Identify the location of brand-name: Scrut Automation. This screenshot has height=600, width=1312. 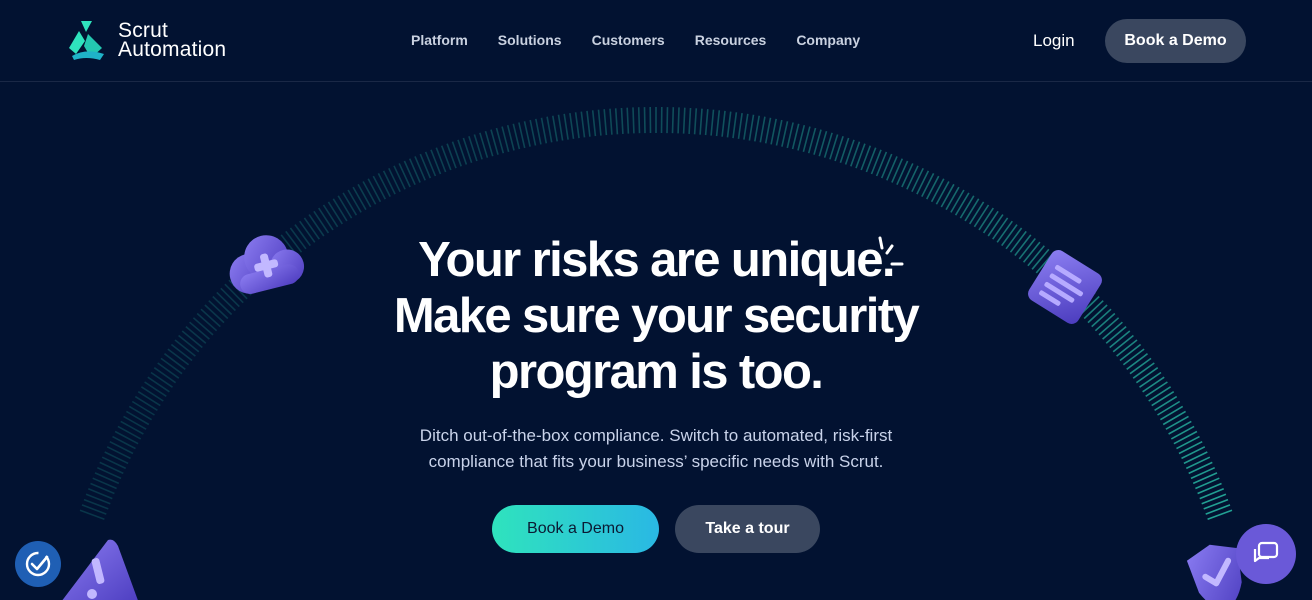
(172, 40).